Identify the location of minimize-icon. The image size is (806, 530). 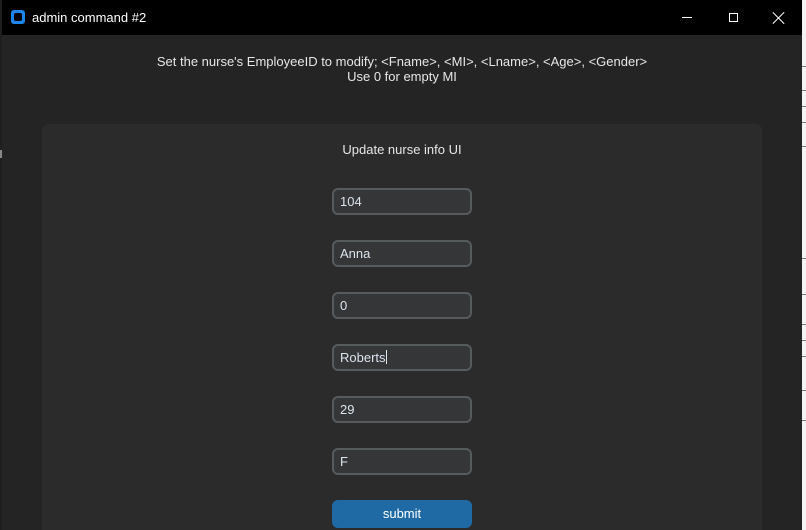
(687, 17).